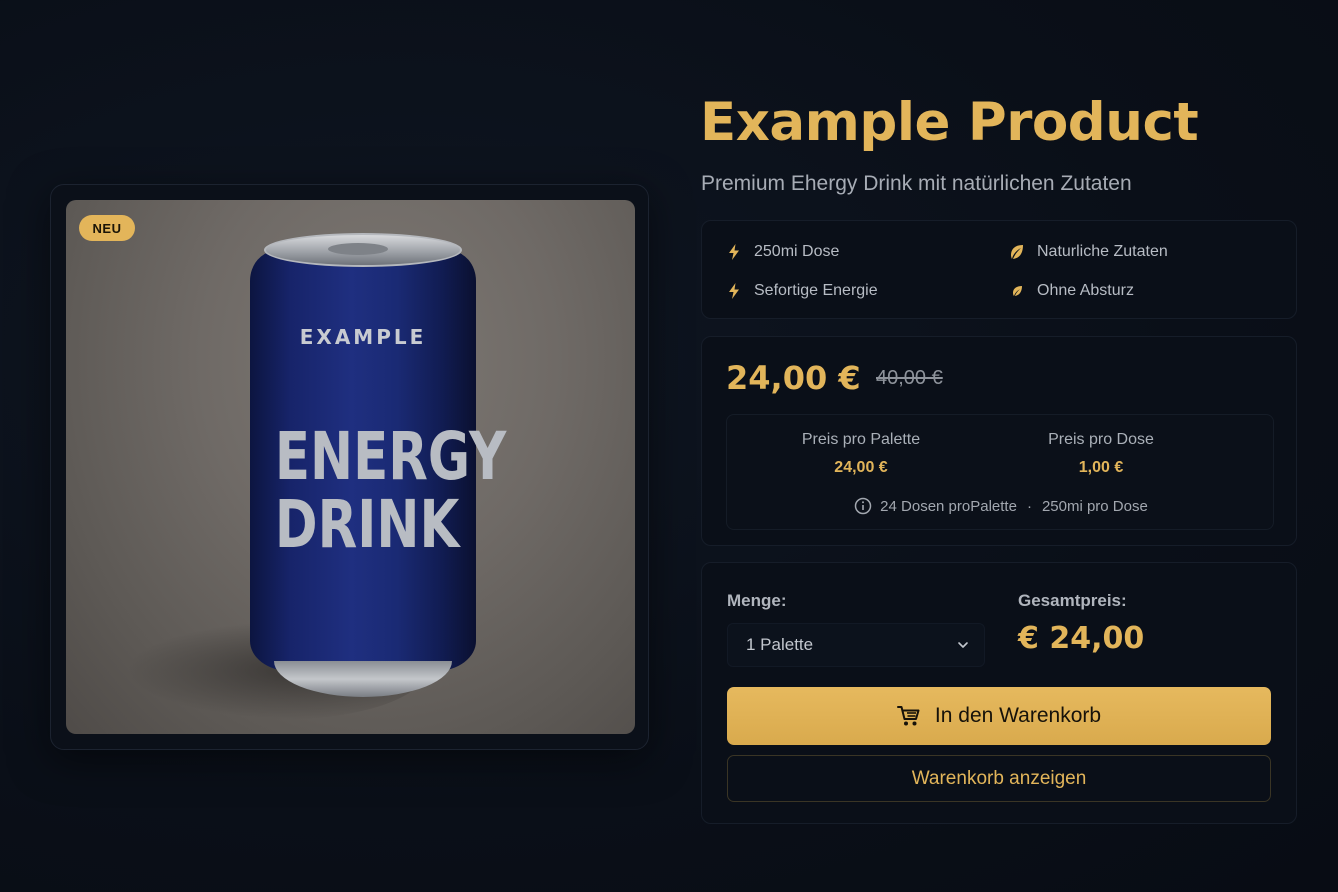 This screenshot has width=1338, height=892. What do you see at coordinates (1072, 600) in the screenshot?
I see `total-price-label: Gesamtpreis:` at bounding box center [1072, 600].